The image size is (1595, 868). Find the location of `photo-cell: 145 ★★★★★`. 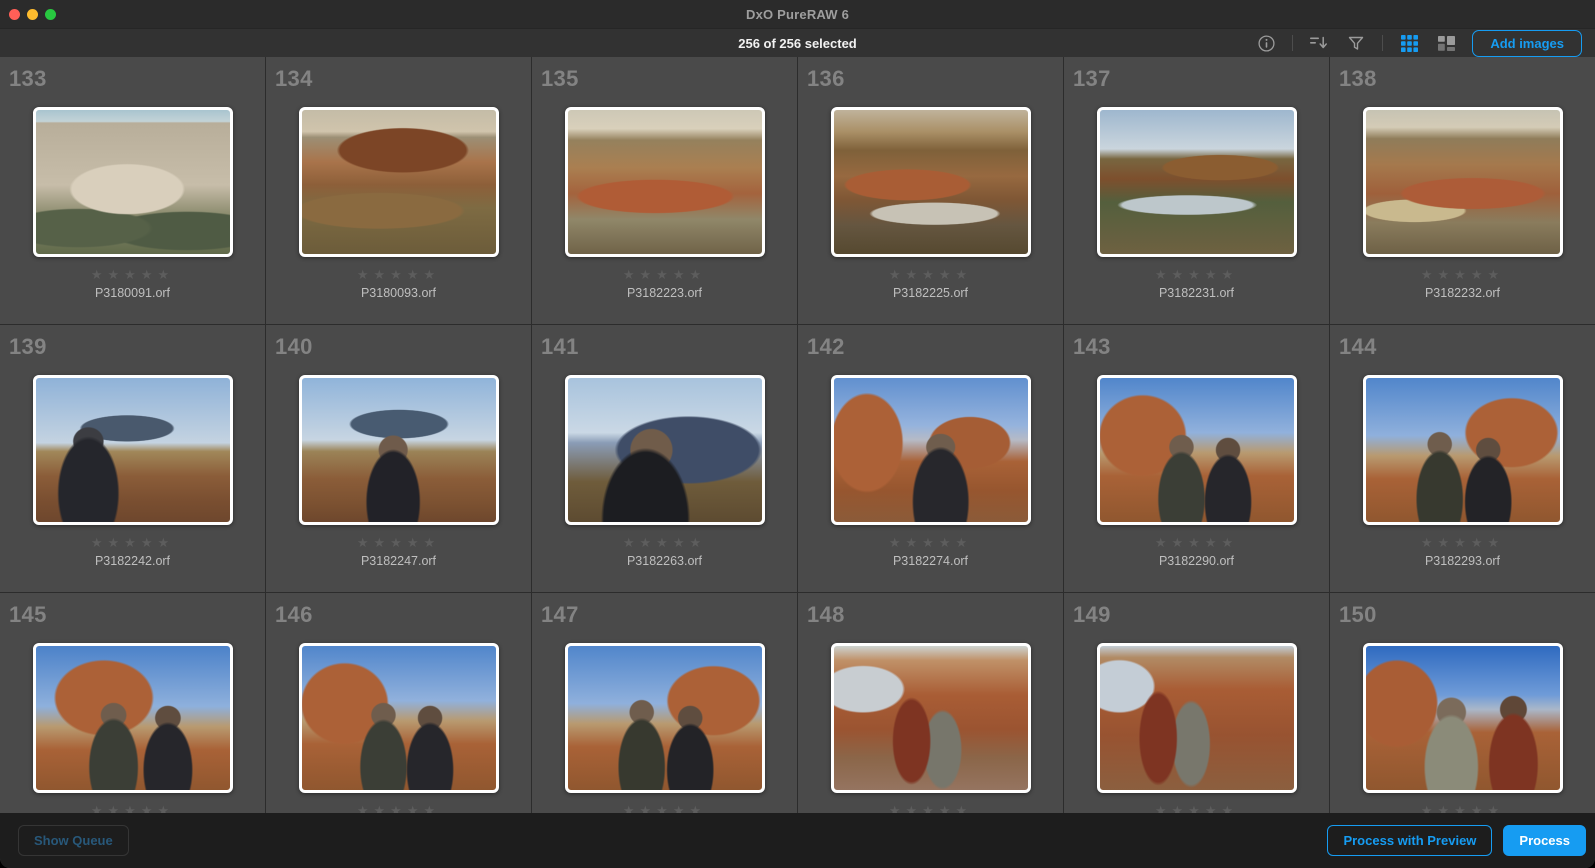

photo-cell: 145 ★★★★★ is located at coordinates (132, 703).